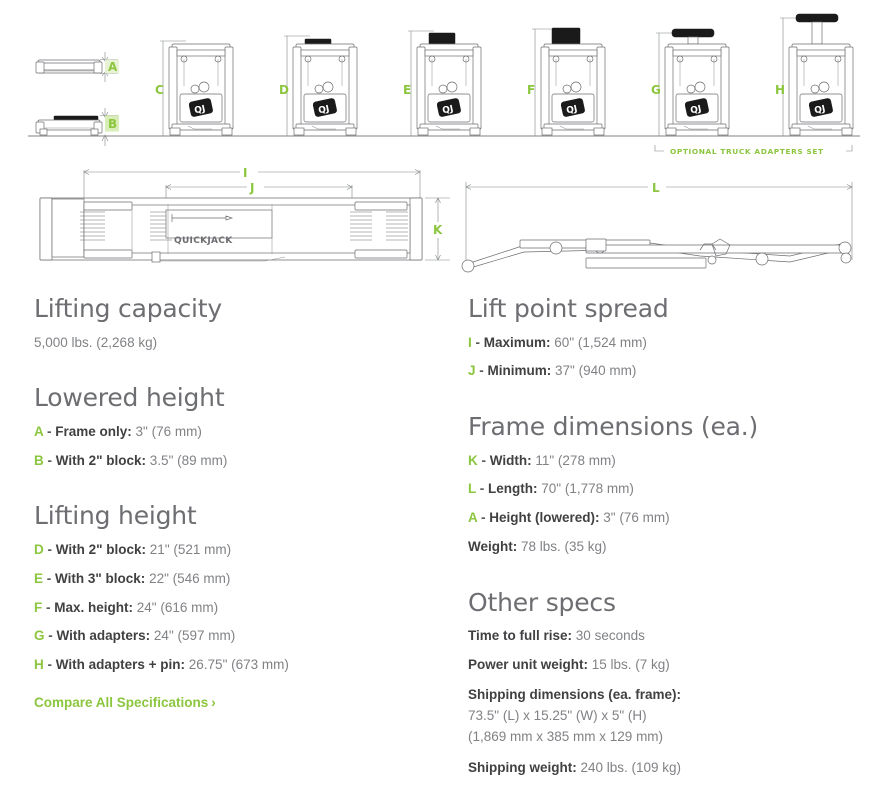 The height and width of the screenshot is (791, 885). Describe the element at coordinates (610, 636) in the screenshot. I see `spec-value: 30 seconds` at that location.